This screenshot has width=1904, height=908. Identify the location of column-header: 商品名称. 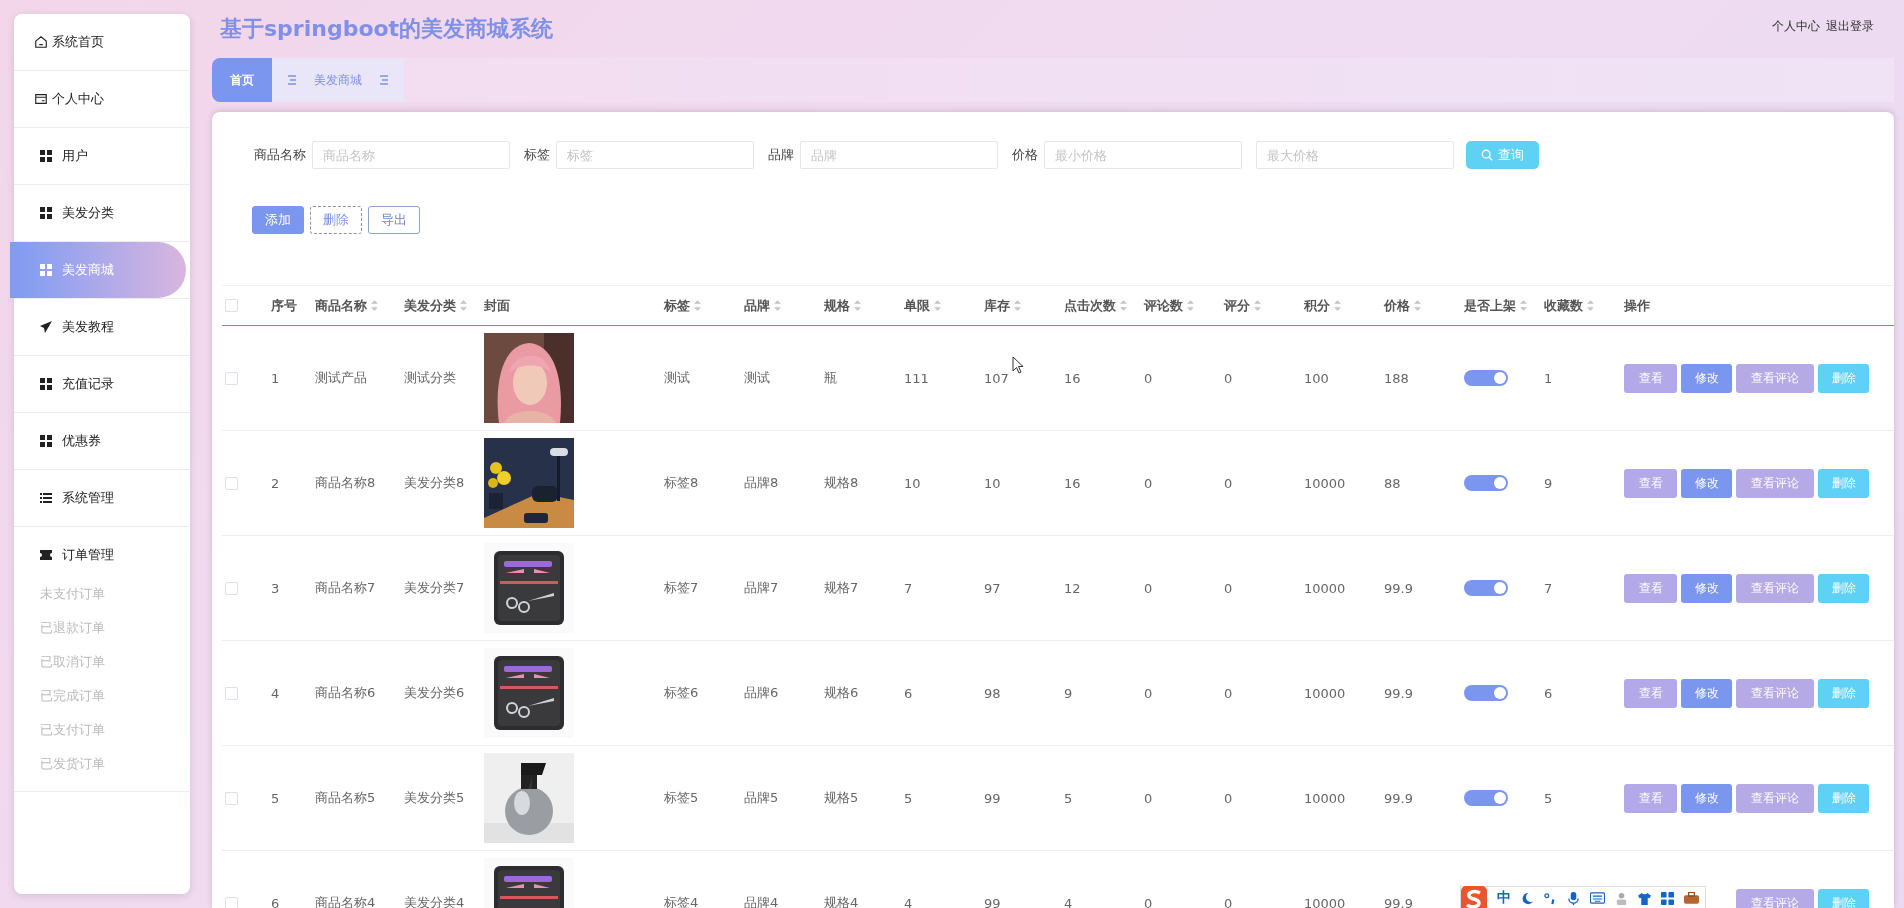
(346, 305).